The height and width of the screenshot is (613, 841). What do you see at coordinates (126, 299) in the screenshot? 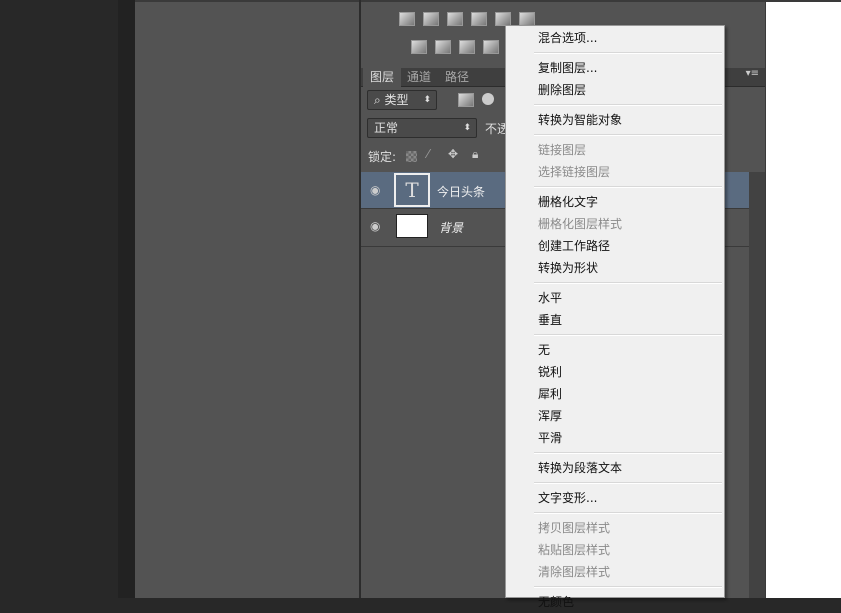
I see `panel-dock-strip` at bounding box center [126, 299].